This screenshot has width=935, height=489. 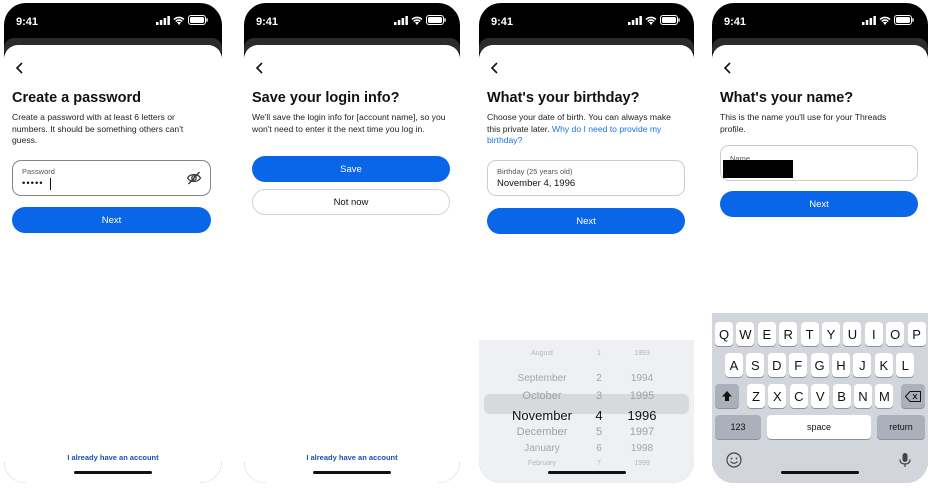 I want to click on picker-day: 7, so click(x=599, y=463).